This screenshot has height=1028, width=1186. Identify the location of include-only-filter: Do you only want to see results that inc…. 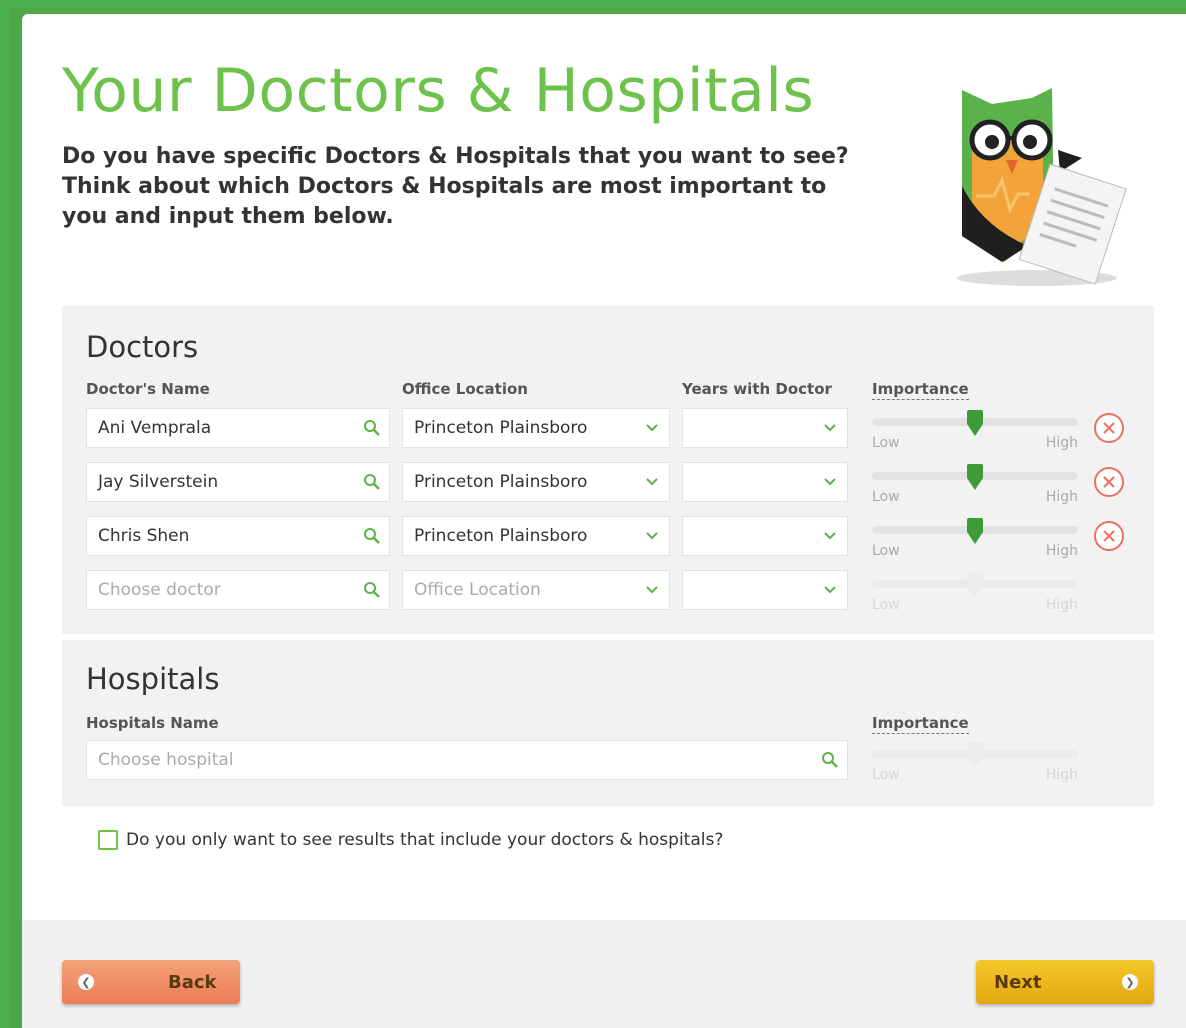
(410, 840).